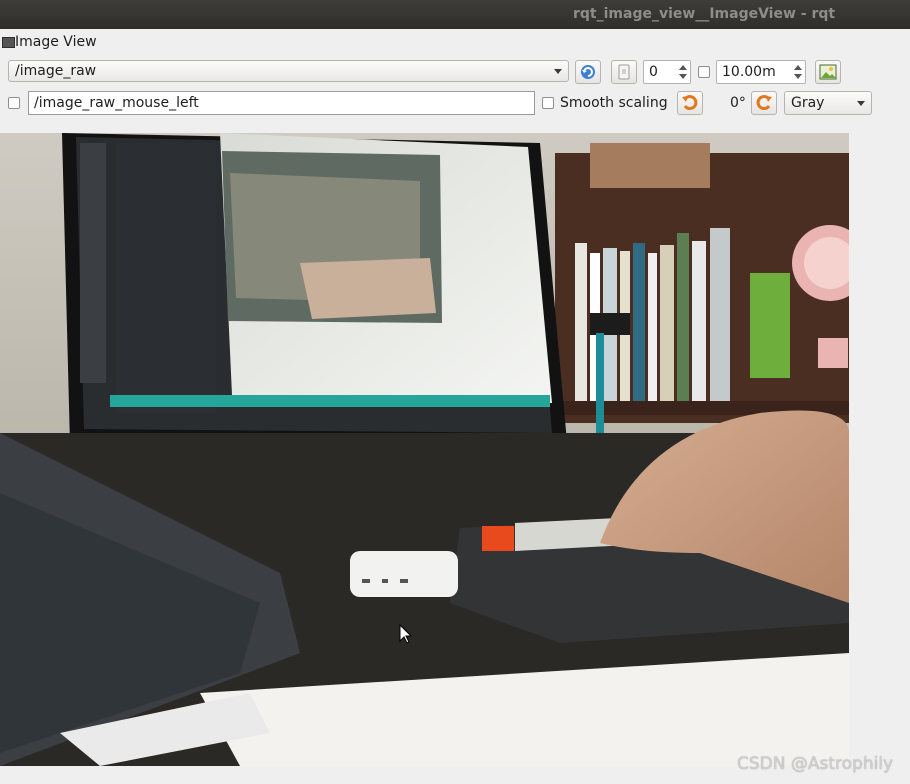 This screenshot has height=784, width=910. I want to click on color-scheme-select: Gray, so click(828, 103).